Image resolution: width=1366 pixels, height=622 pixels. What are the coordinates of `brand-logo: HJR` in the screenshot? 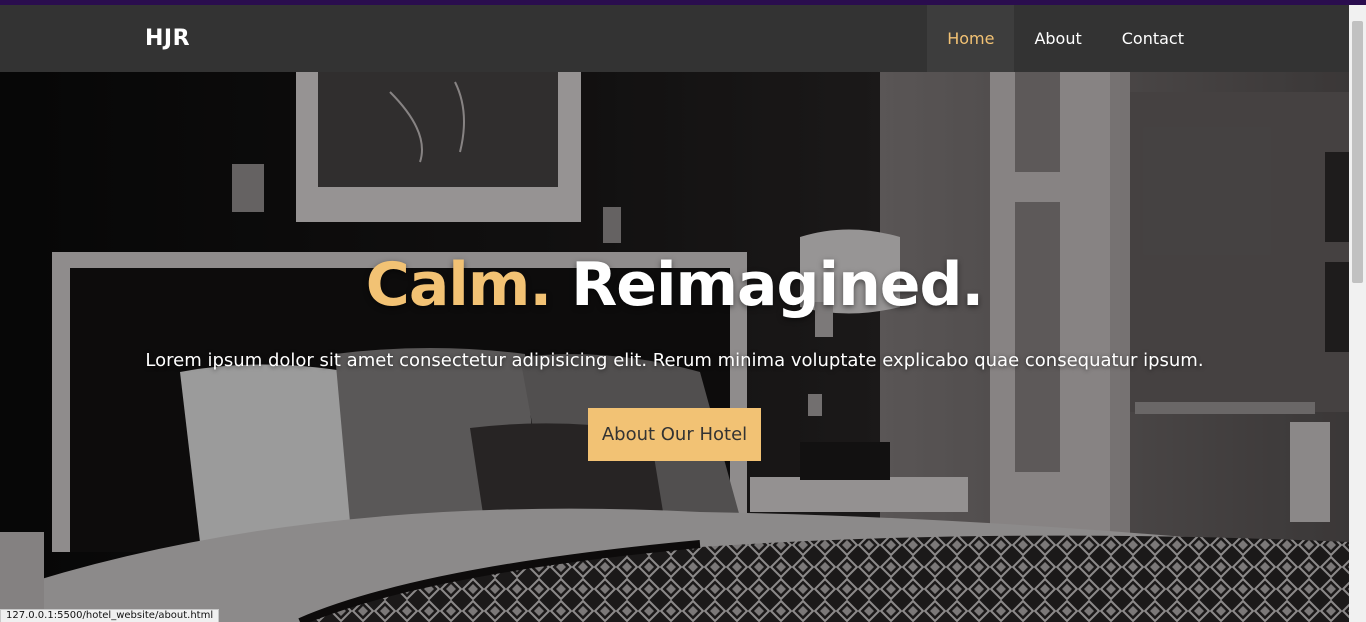 It's located at (167, 38).